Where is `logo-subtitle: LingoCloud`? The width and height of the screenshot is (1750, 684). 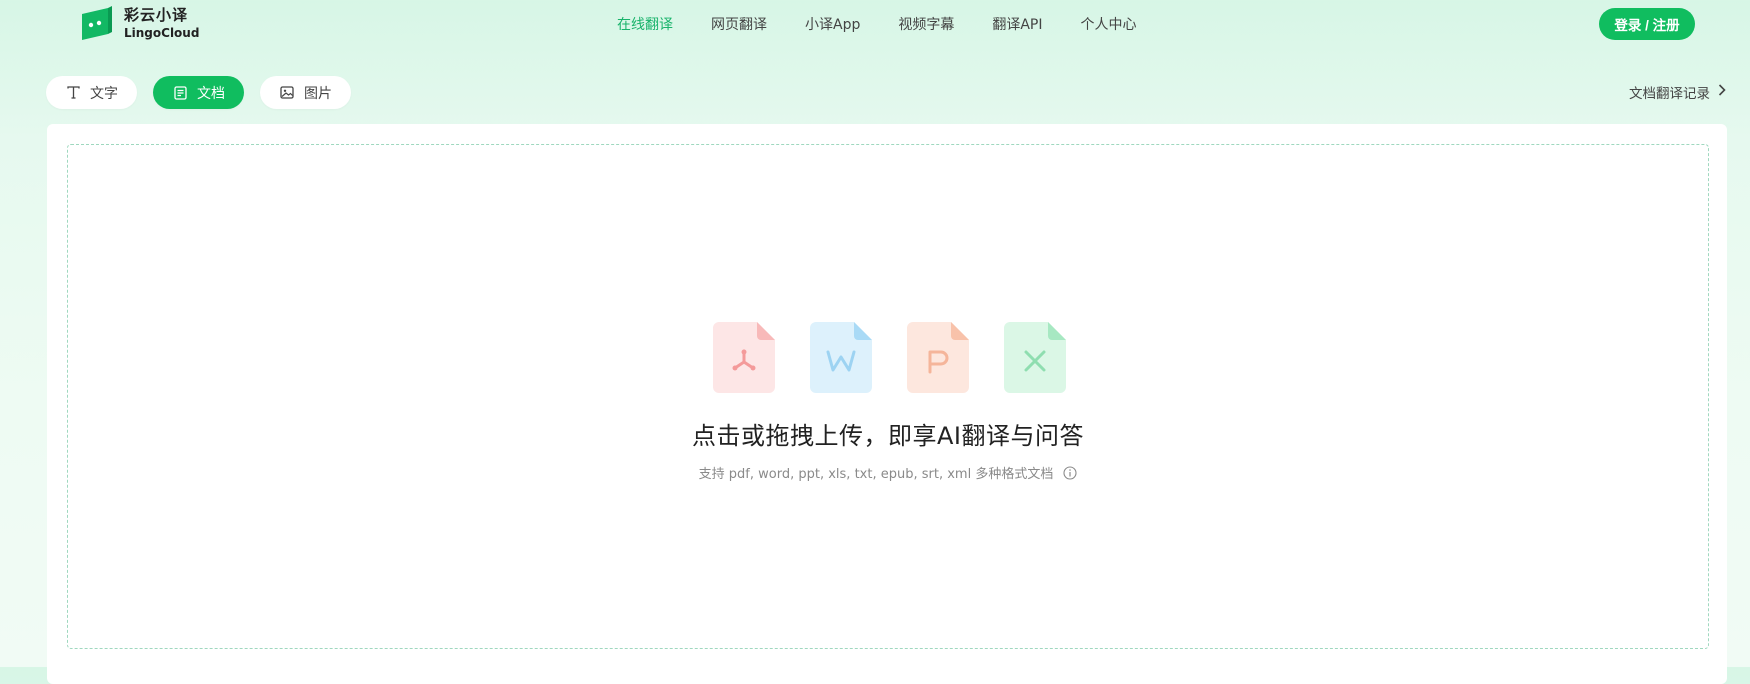
logo-subtitle: LingoCloud is located at coordinates (162, 33).